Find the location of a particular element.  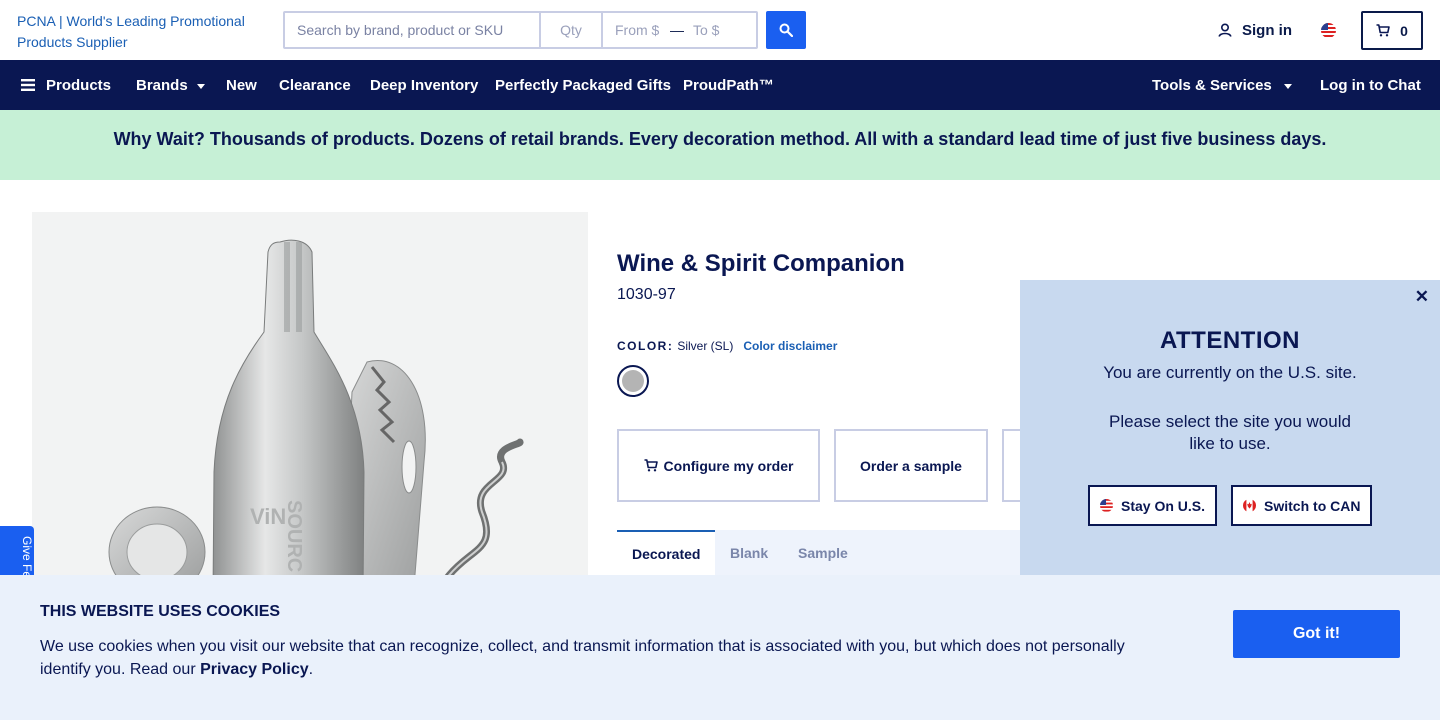

cookie-title: THIS WEBSITE USES COOKIES is located at coordinates (160, 611).